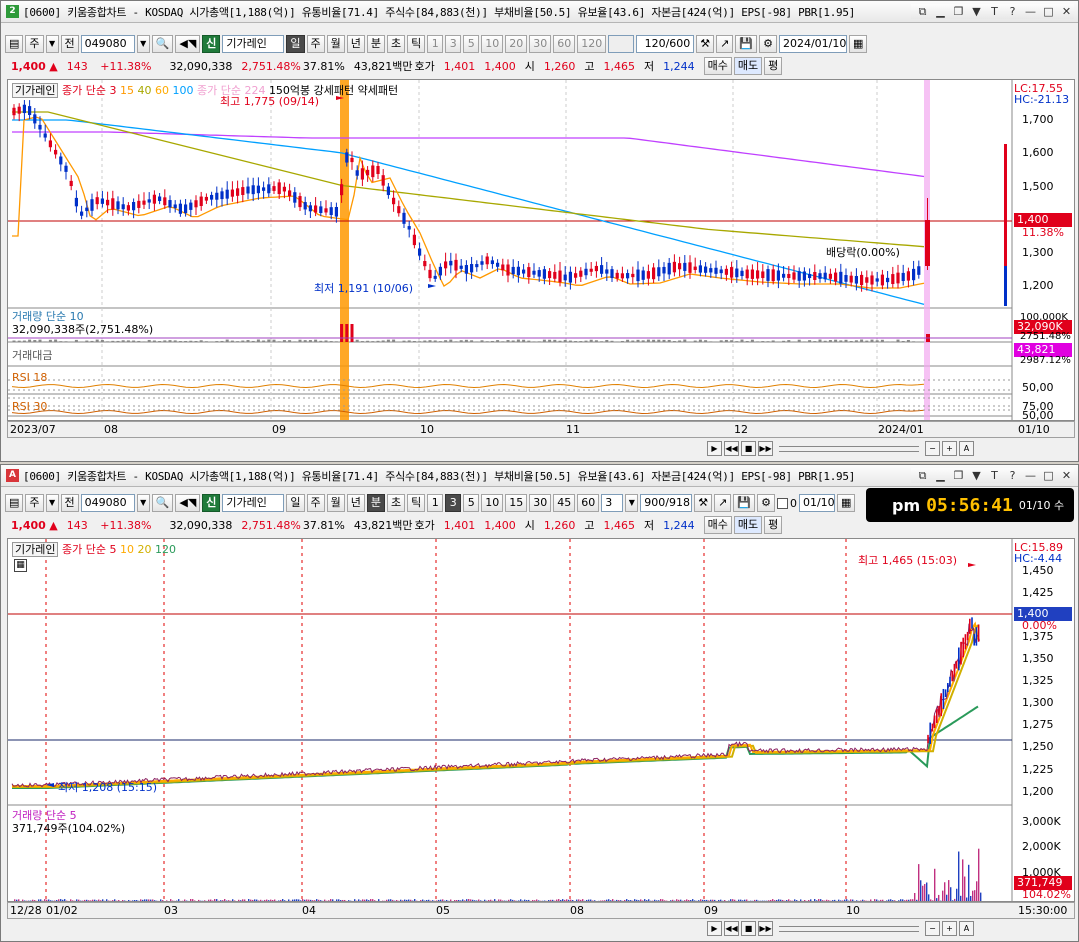  What do you see at coordinates (665, 44) in the screenshot?
I see `count-input: 120/600` at bounding box center [665, 44].